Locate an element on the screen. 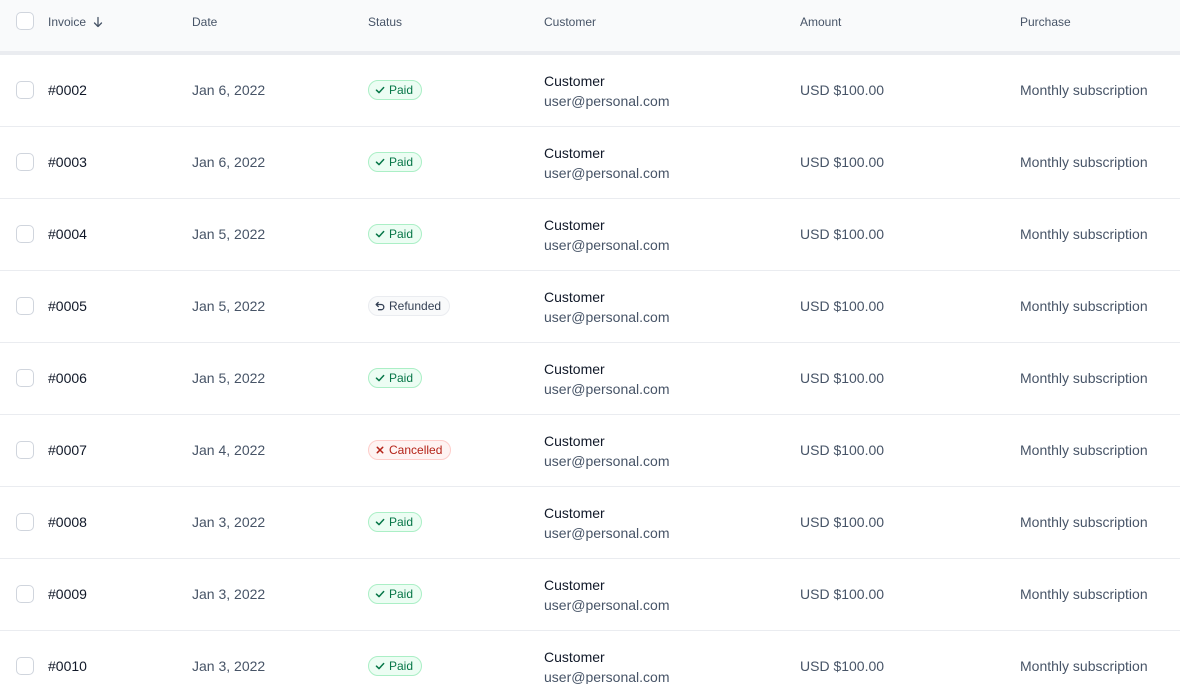 The width and height of the screenshot is (1180, 684). invoice-number: #0006 is located at coordinates (67, 378).